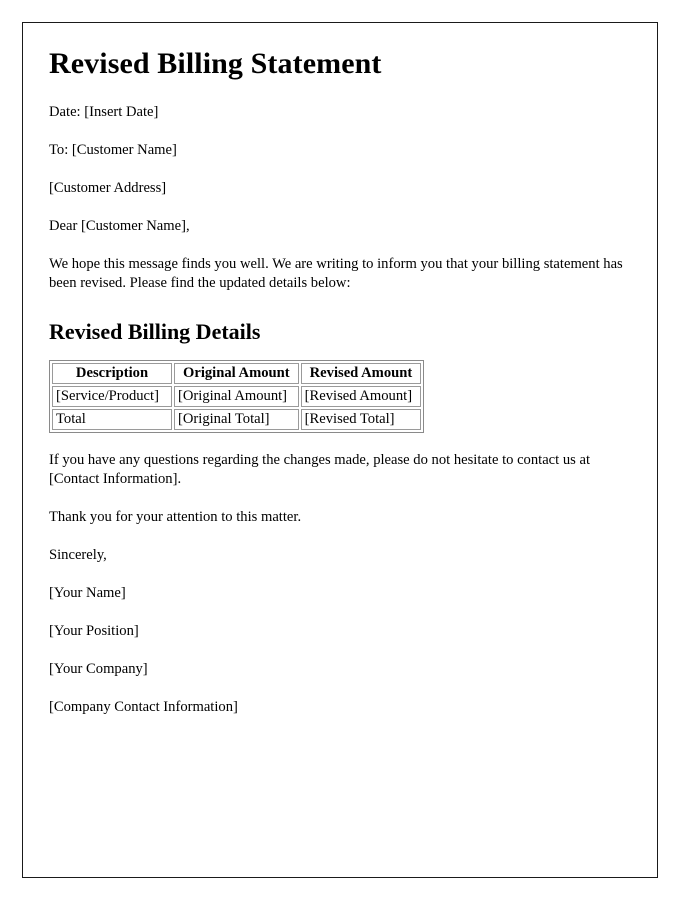  Describe the element at coordinates (155, 331) in the screenshot. I see `section-heading-billing-details: Revised Billing Details` at that location.